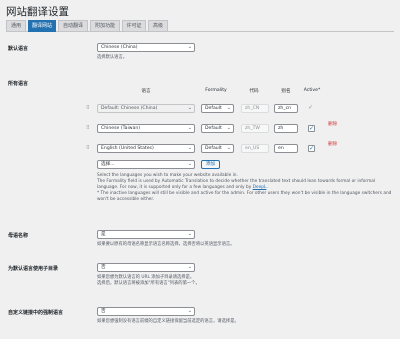 The height and width of the screenshot is (339, 400). Describe the element at coordinates (311, 148) in the screenshot. I see `active-checkbox-row-3: ✓` at that location.